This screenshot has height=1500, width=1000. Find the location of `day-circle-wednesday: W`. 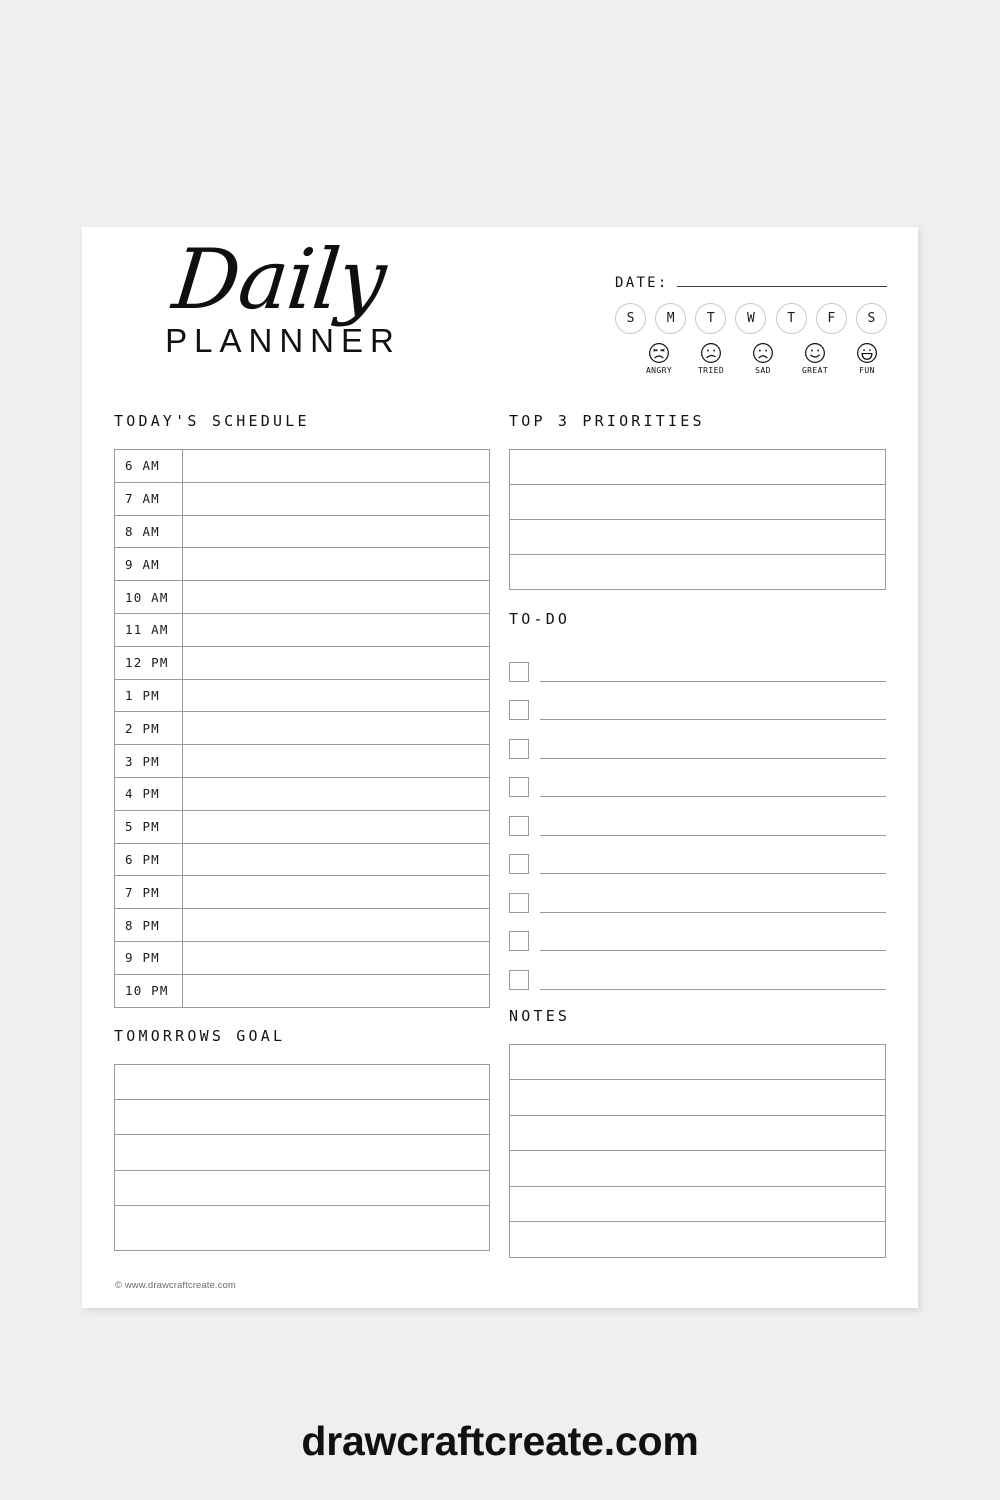

day-circle-wednesday: W is located at coordinates (751, 318).